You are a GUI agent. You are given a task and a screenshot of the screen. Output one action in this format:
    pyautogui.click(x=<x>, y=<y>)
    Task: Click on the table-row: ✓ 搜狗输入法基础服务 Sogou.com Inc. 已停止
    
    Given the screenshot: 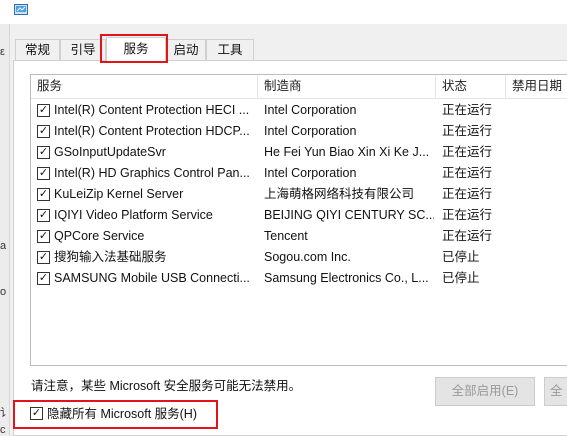 What is the action you would take?
    pyautogui.click(x=299, y=257)
    